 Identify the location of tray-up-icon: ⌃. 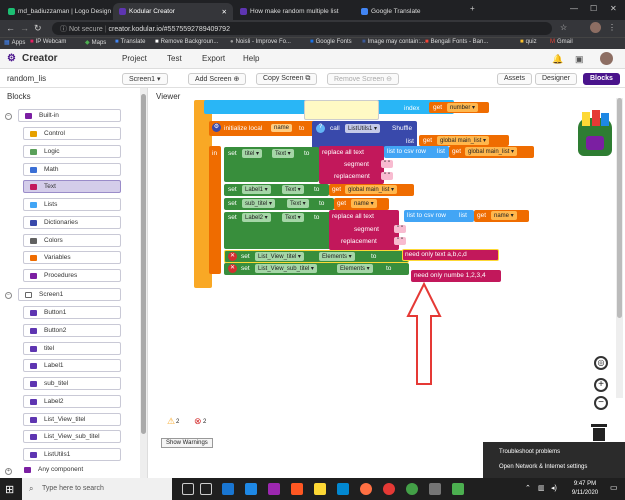
(528, 488).